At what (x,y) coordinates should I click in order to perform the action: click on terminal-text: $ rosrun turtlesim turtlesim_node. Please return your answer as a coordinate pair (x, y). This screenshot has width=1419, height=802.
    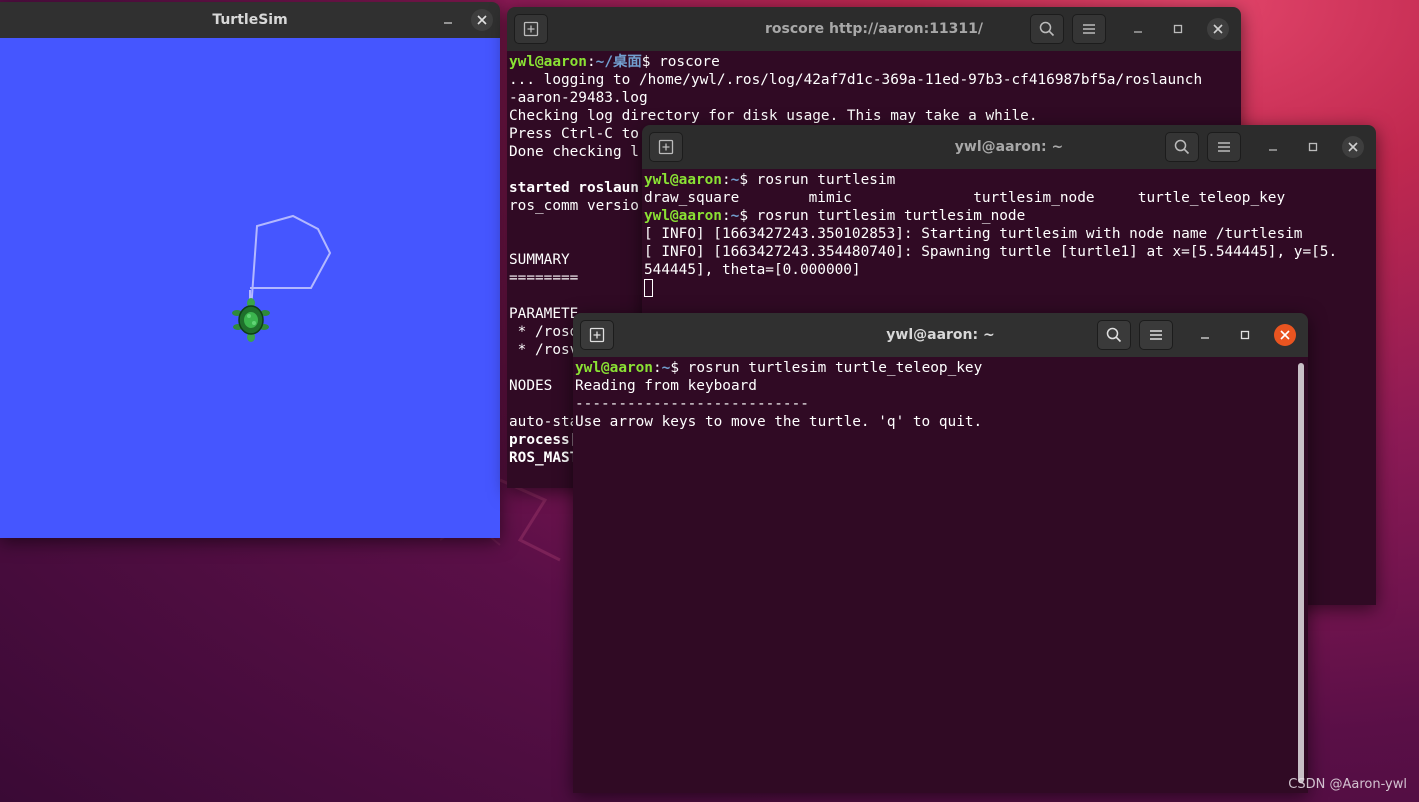
    Looking at the image, I should click on (882, 216).